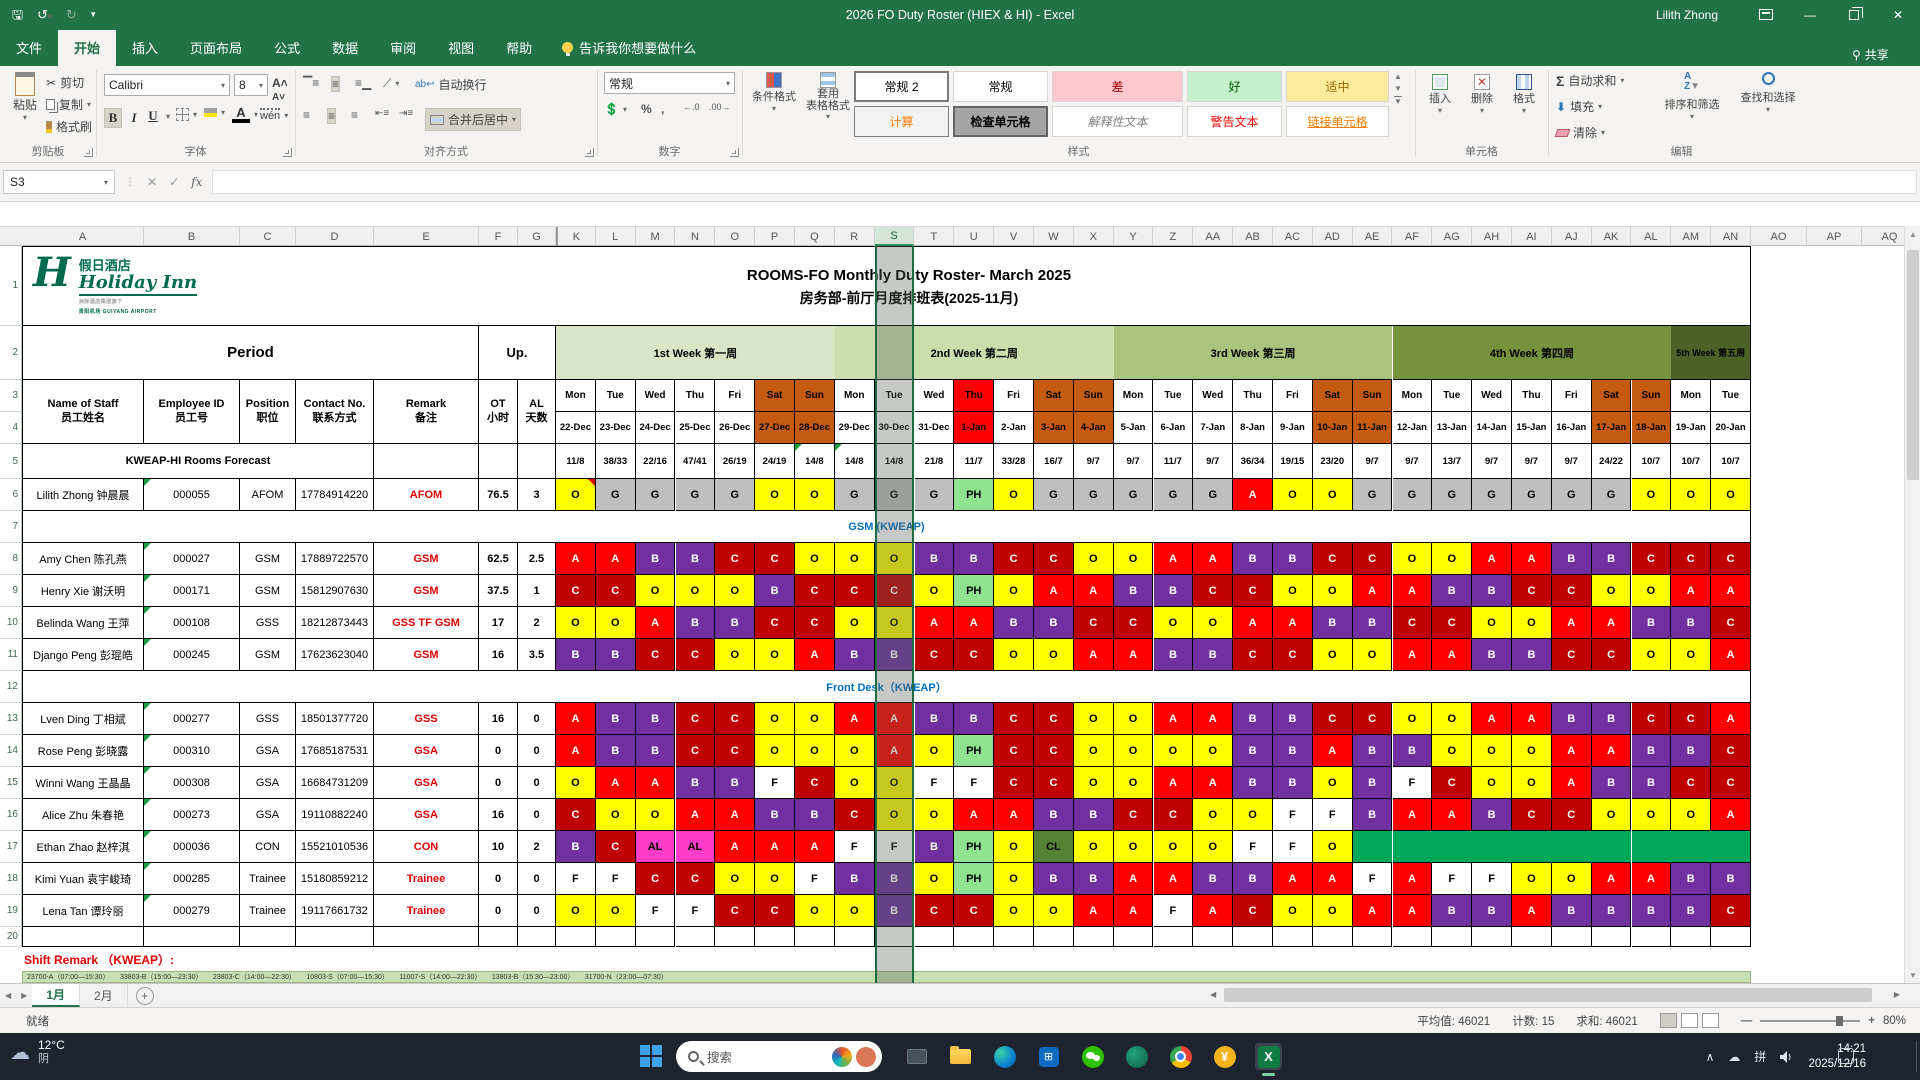 The height and width of the screenshot is (1080, 1920). I want to click on staff-position-cell: Trainee, so click(268, 911).